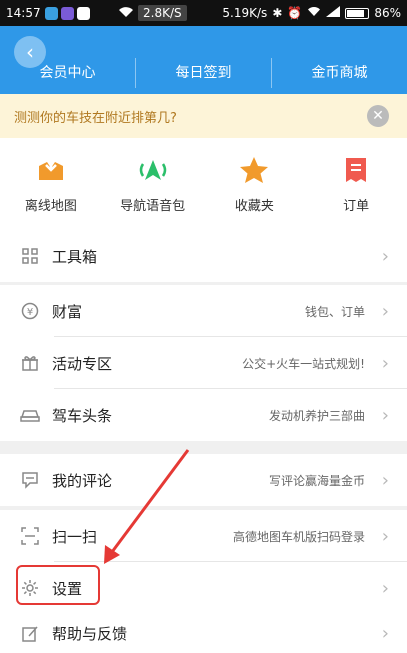 Image resolution: width=407 pixels, height=653 pixels. I want to click on star-icon, so click(254, 170).